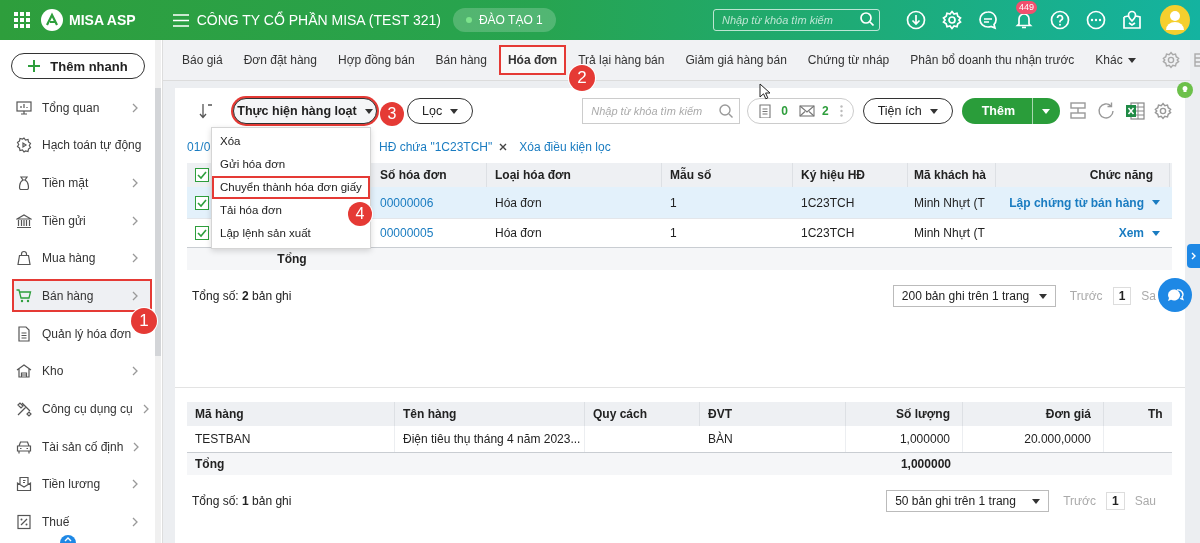 The height and width of the screenshot is (543, 1200). What do you see at coordinates (24, 182) in the screenshot?
I see `money-bag-icon` at bounding box center [24, 182].